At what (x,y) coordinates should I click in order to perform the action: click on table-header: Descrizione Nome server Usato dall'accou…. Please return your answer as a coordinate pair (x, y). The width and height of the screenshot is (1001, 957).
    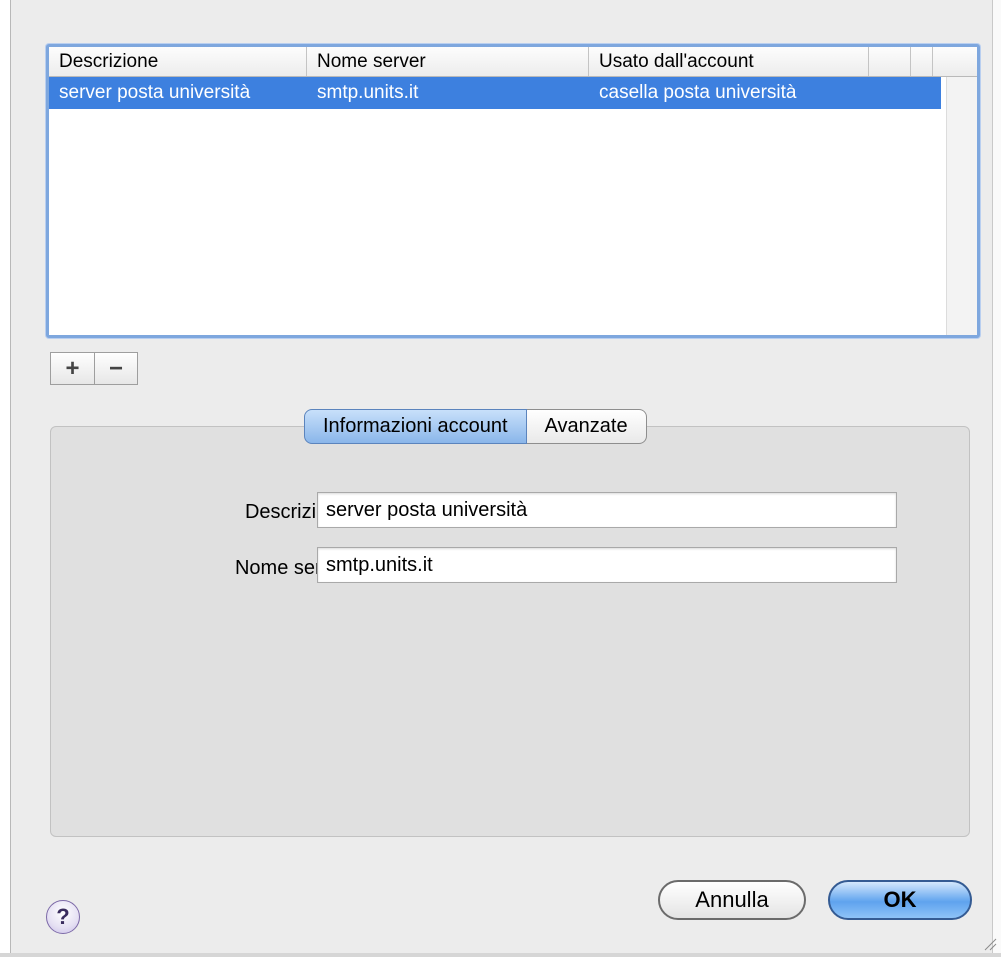
    Looking at the image, I should click on (513, 62).